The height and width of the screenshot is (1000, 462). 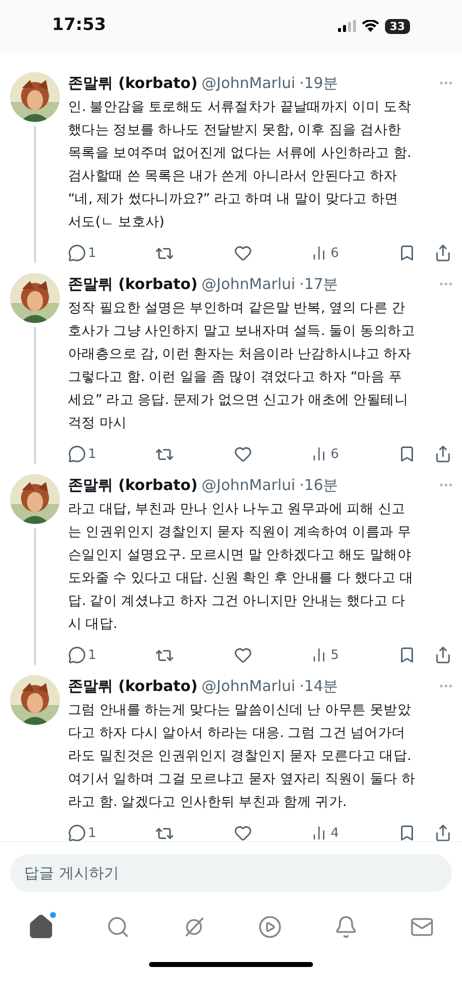 What do you see at coordinates (242, 756) in the screenshot?
I see `post-text: 그럼 안내를 하는게 맞다는 말씀이신데 난 아무튼 못받았 다고 하자 다시 알아서 하라는 대응. 그럼 그건 넘어가더 라도 밀친것은 인권위인지 경찰인지 묻자 모른다고 대답. 여기서 일하며 그걸 모르냐고 묻자 옆자리 직원이 둘다 하 라고 함. 알겠다고 인사한뒤 부친과 함께 귀가.` at bounding box center [242, 756].